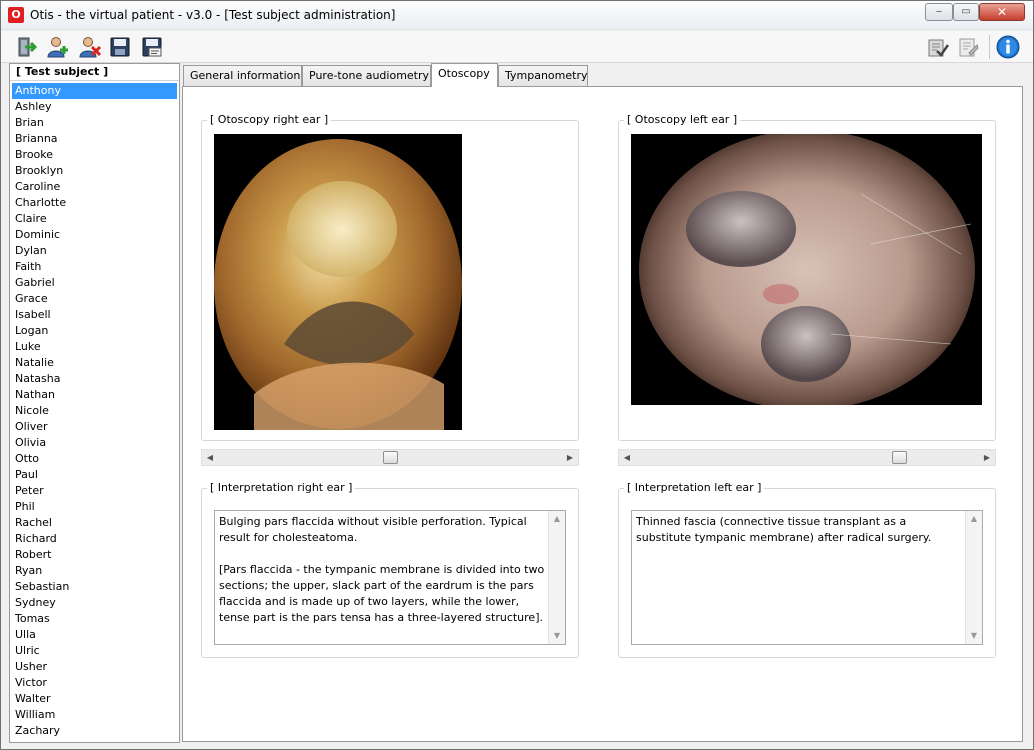  Describe the element at coordinates (94, 731) in the screenshot. I see `subject-list-item: Zachary` at that location.